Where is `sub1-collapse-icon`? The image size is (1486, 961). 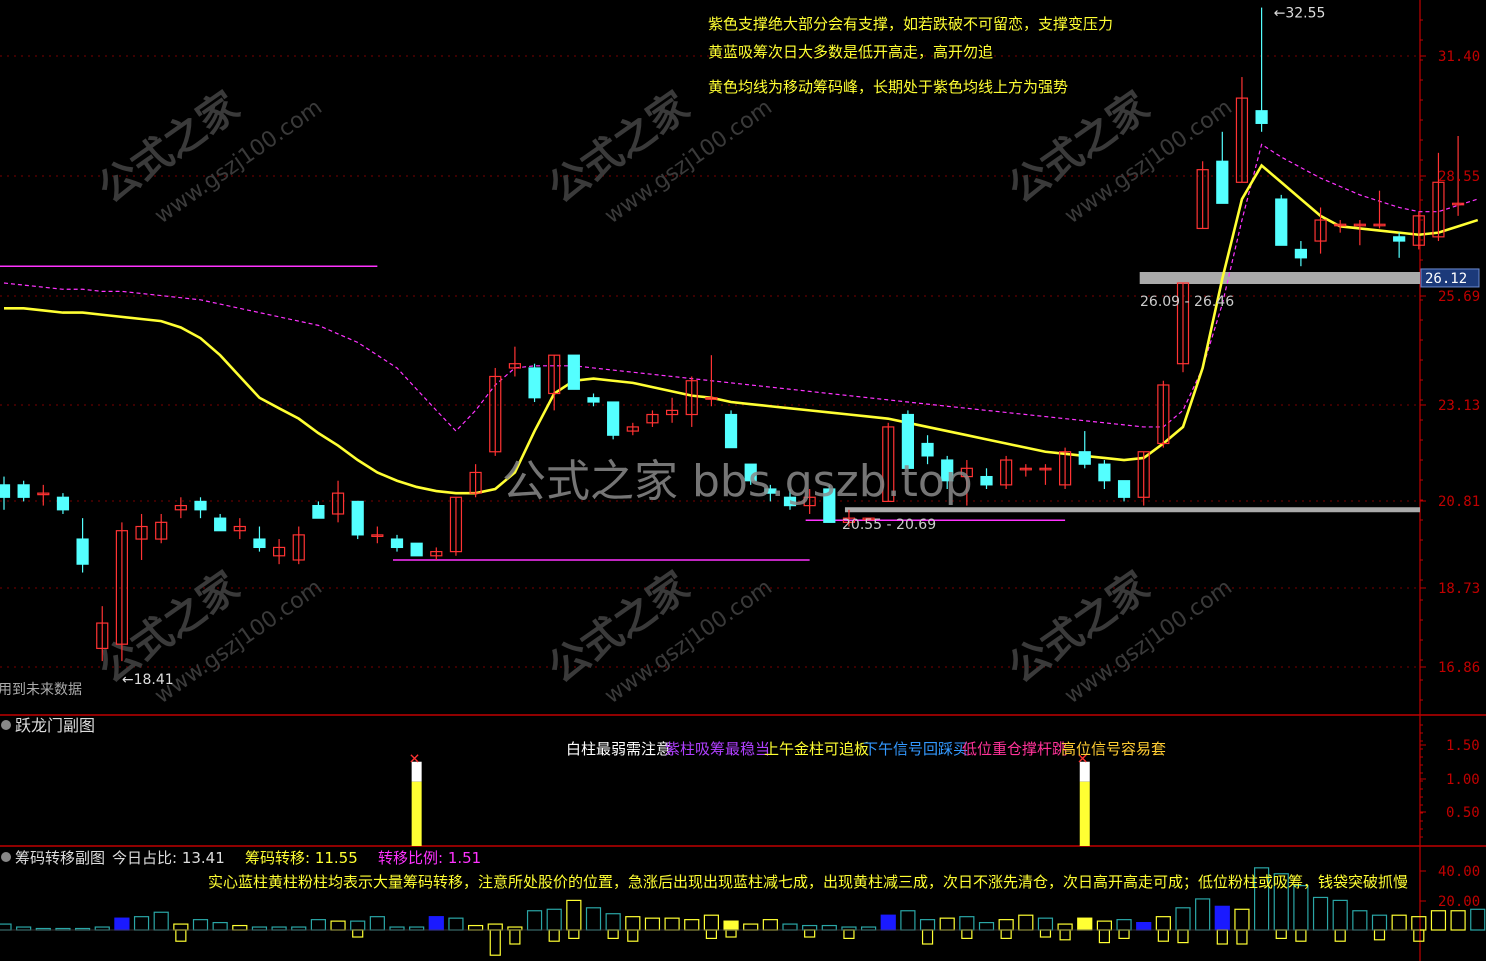 sub1-collapse-icon is located at coordinates (6, 725).